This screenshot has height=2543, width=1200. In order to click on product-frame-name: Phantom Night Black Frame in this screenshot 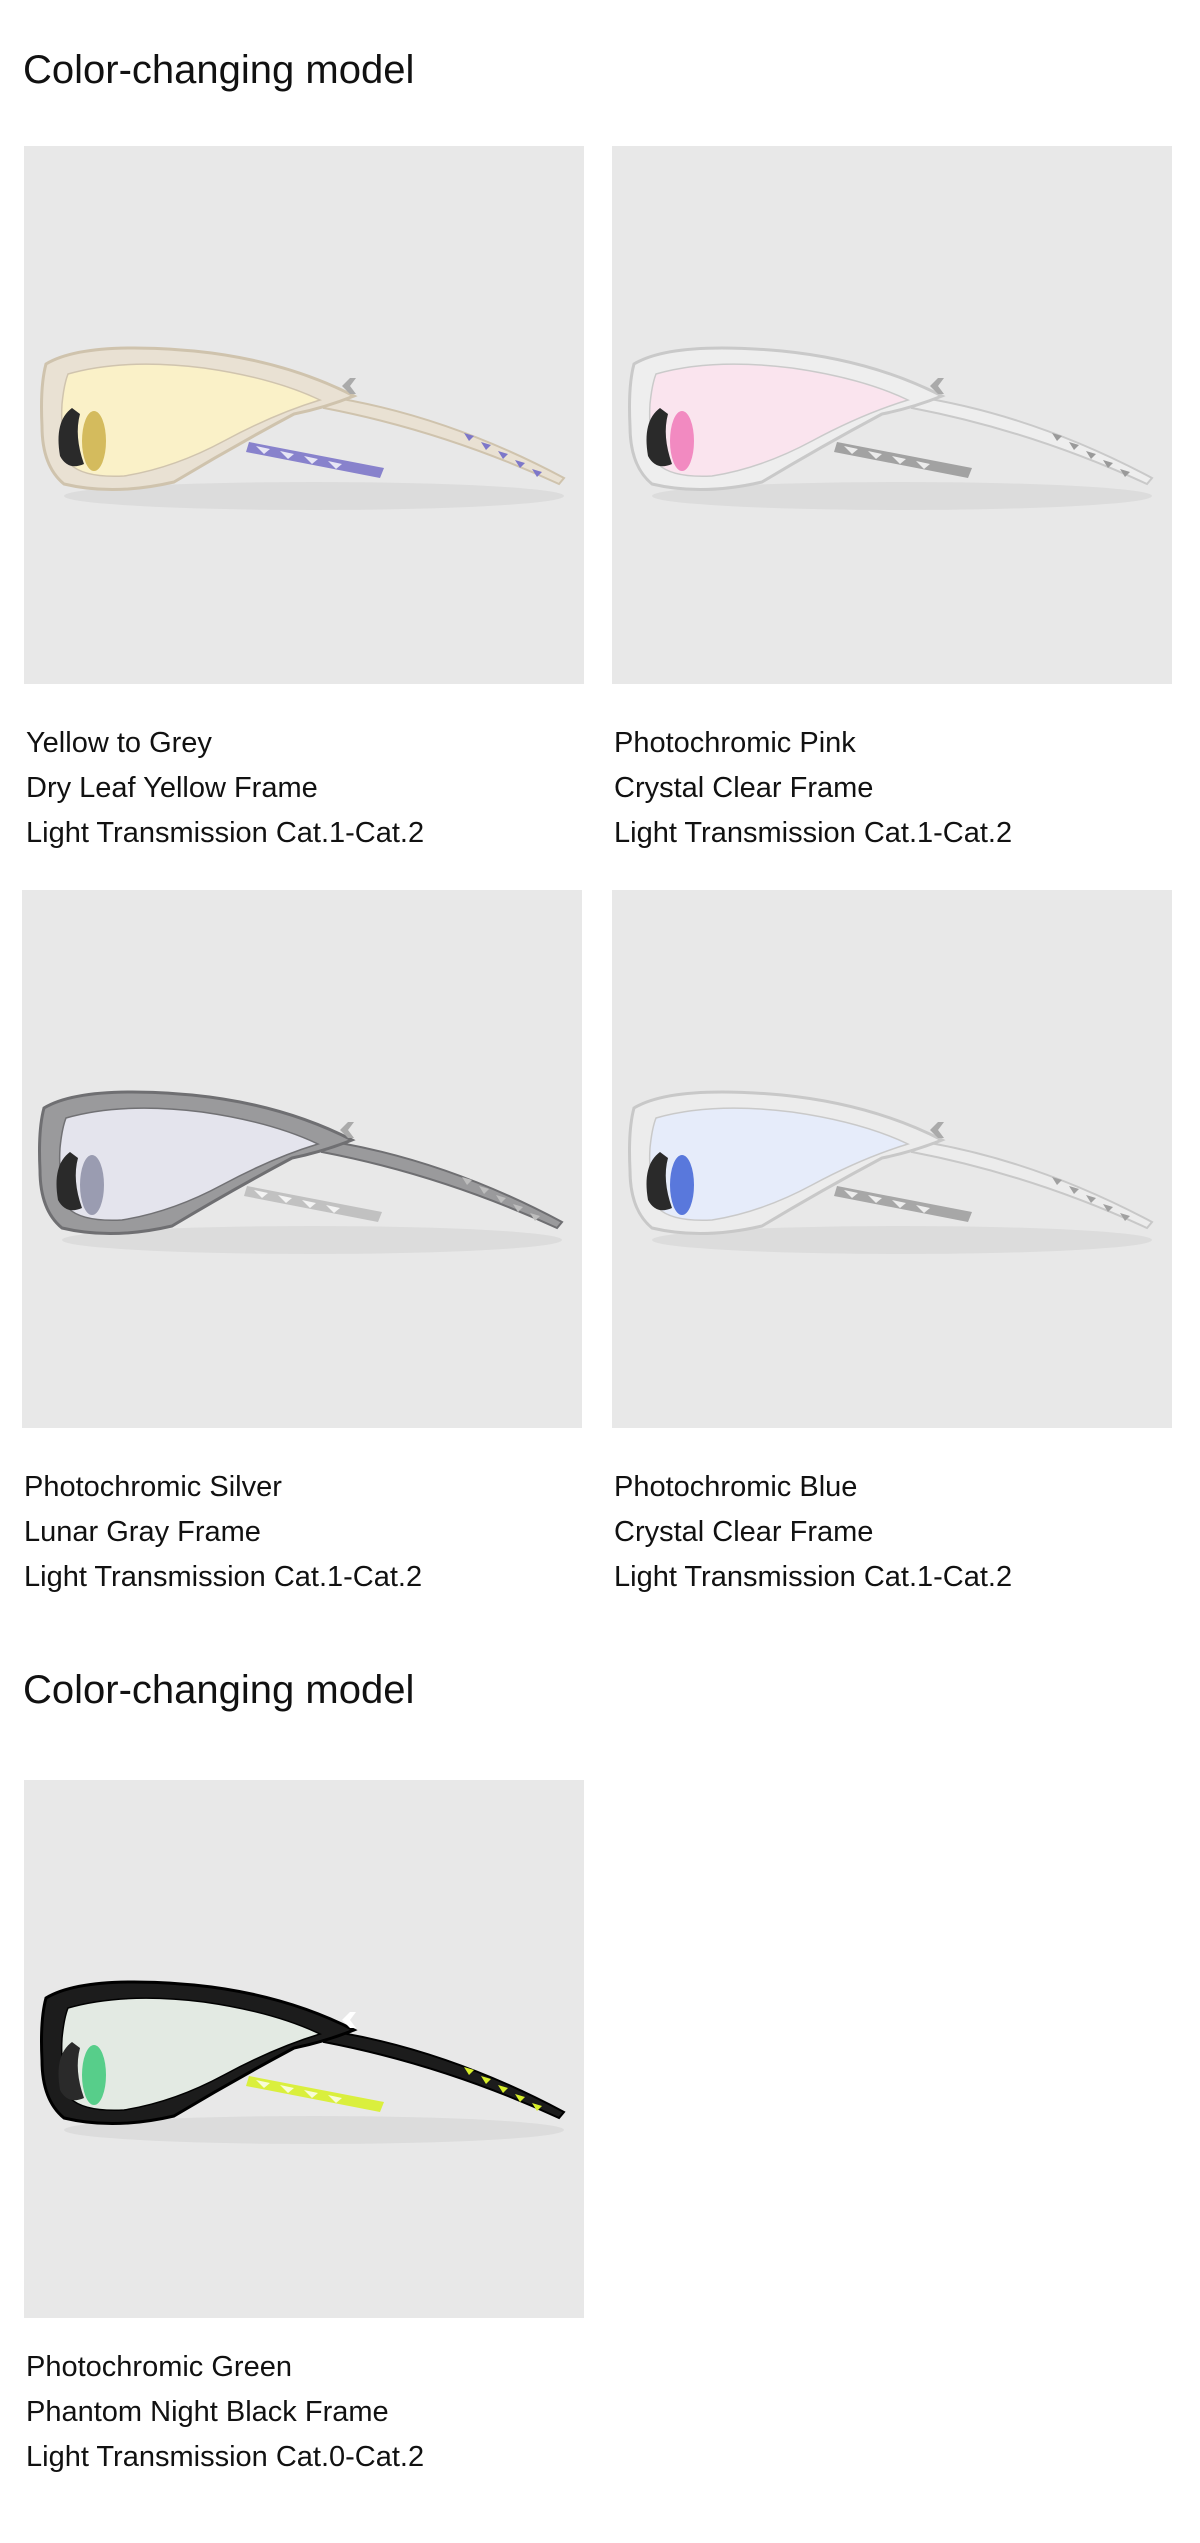, I will do `click(207, 2412)`.